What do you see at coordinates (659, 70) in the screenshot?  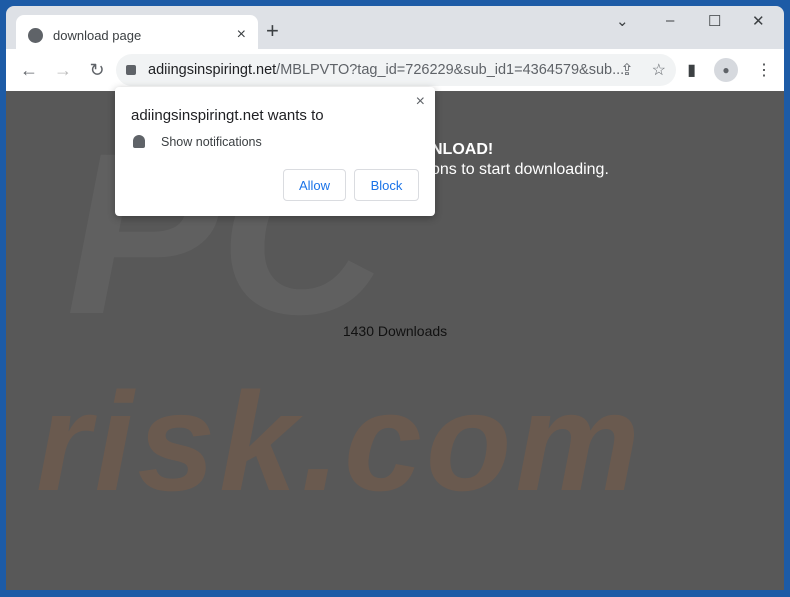 I see `bookmark-star-icon: ☆` at bounding box center [659, 70].